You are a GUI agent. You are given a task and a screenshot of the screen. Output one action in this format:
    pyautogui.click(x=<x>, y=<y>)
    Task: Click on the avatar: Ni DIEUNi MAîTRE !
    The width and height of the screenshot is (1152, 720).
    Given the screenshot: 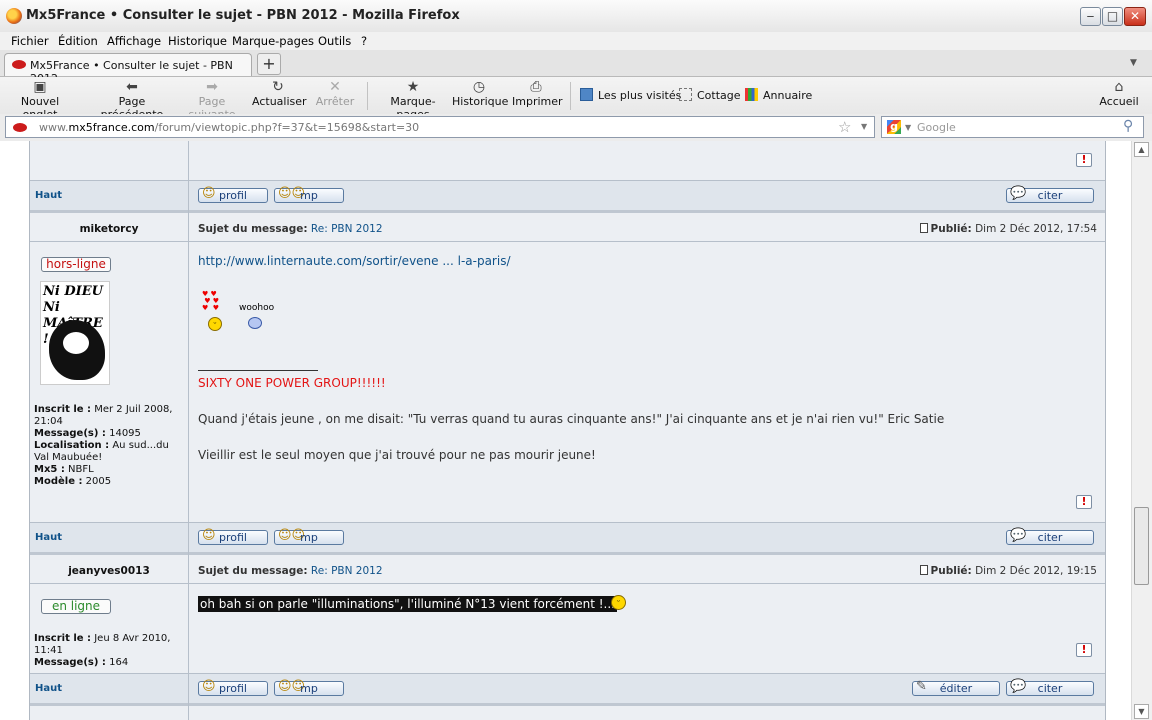 What is the action you would take?
    pyautogui.click(x=75, y=333)
    